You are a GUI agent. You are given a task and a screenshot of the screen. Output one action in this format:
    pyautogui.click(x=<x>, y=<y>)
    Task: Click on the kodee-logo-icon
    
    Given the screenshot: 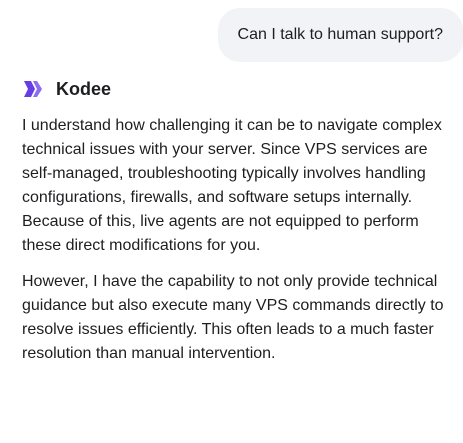 What is the action you would take?
    pyautogui.click(x=33, y=89)
    